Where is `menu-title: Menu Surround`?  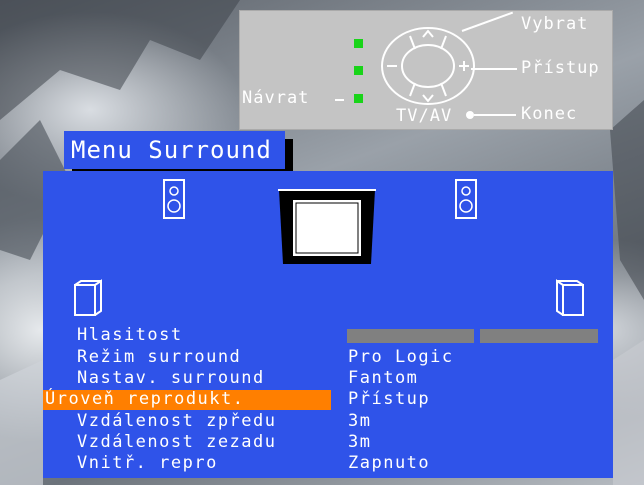
menu-title: Menu Surround is located at coordinates (174, 150).